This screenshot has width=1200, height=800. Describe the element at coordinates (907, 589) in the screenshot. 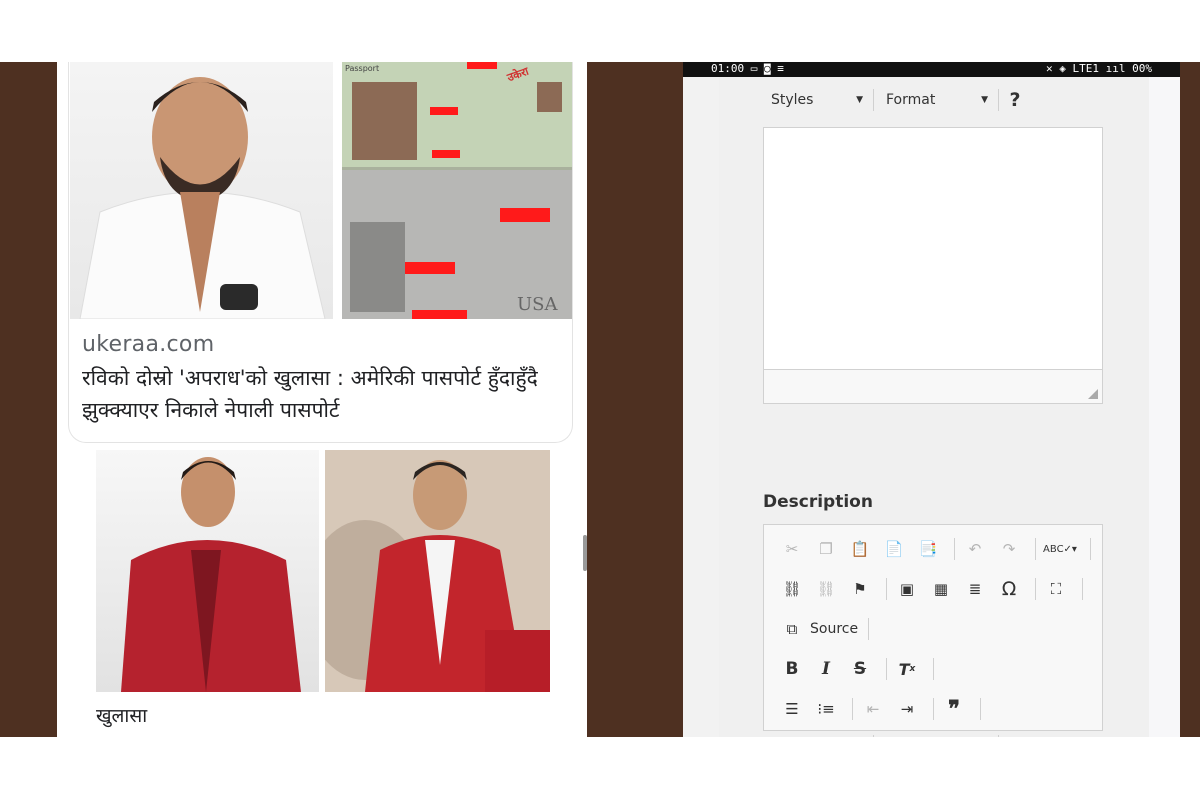

I see `image-icon: ▣` at that location.